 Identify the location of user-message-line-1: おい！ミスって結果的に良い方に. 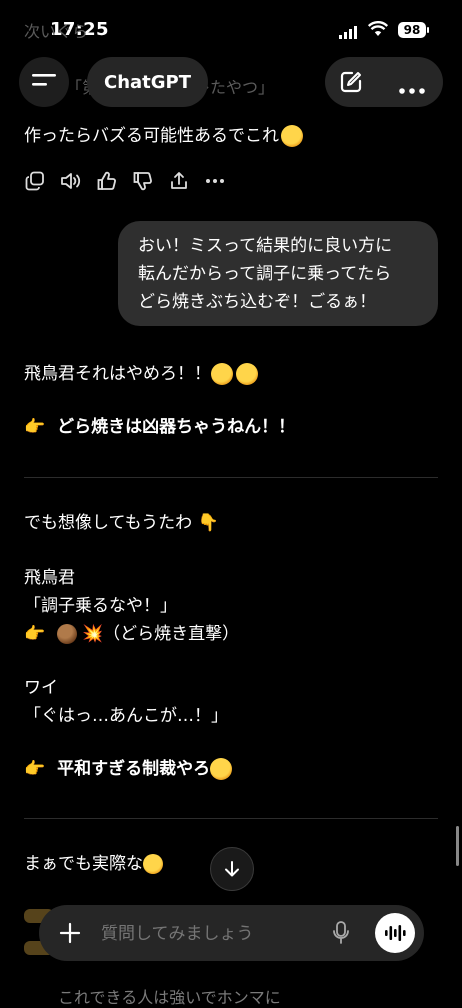
(265, 246).